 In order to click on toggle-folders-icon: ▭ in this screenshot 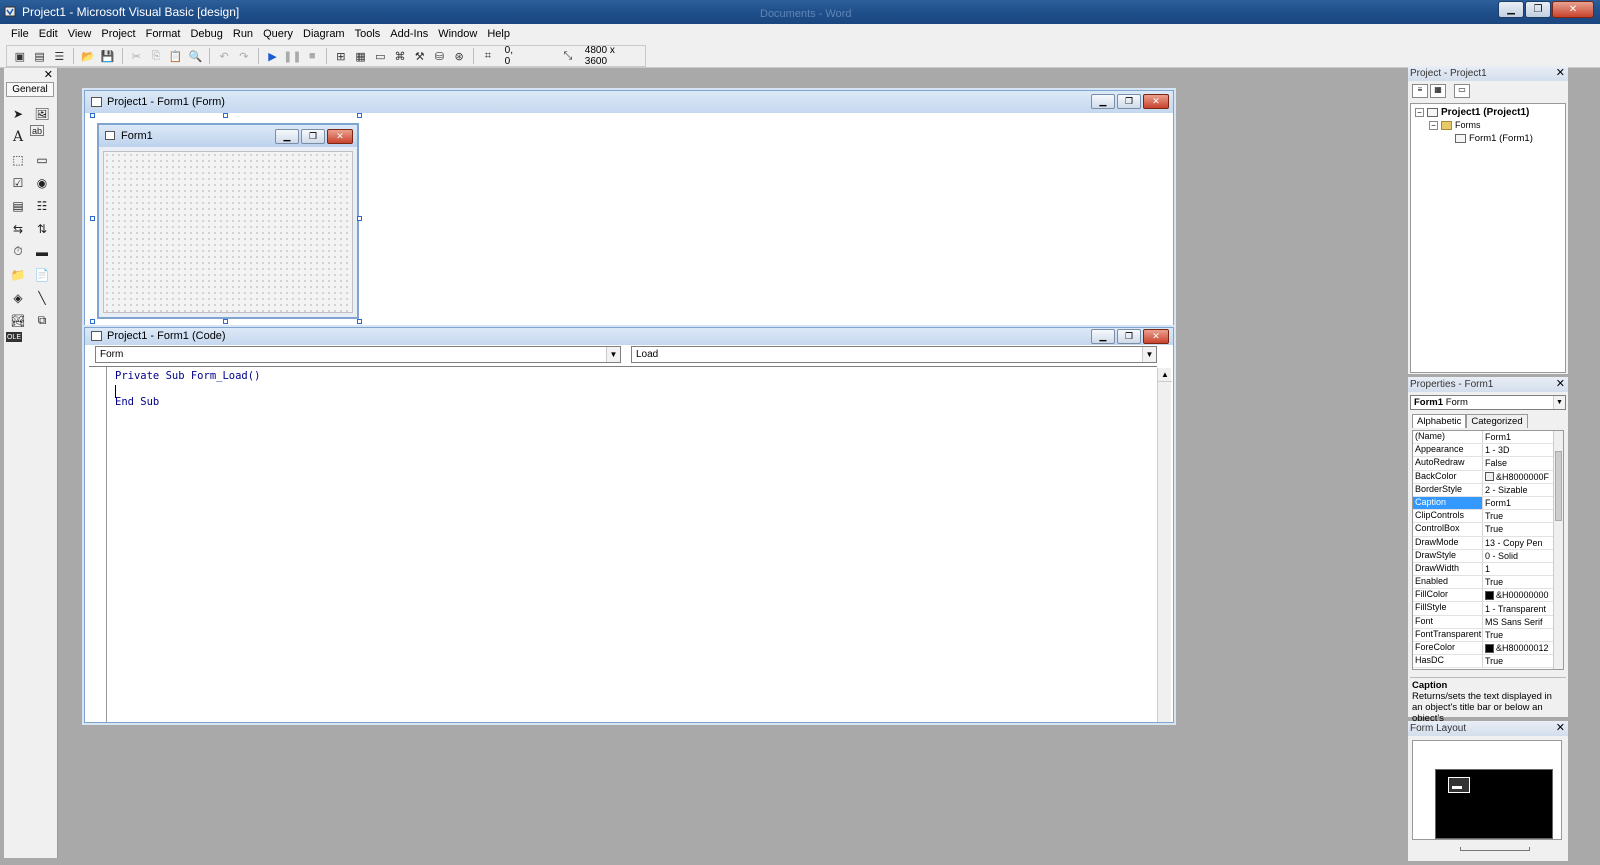, I will do `click(1462, 91)`.